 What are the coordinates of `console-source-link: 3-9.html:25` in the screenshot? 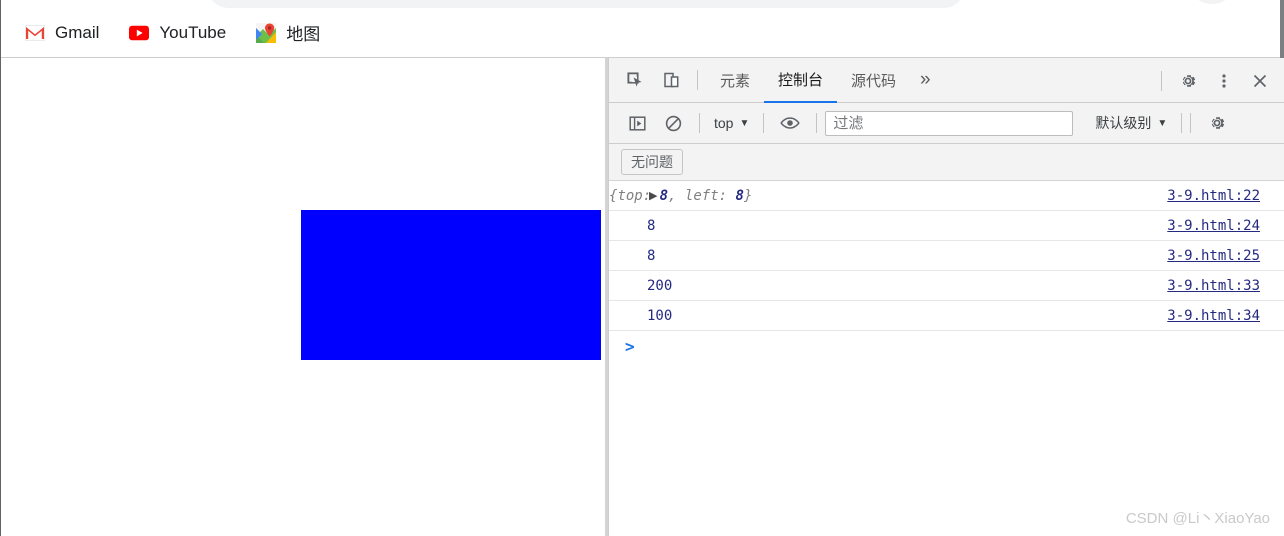 It's located at (1213, 256).